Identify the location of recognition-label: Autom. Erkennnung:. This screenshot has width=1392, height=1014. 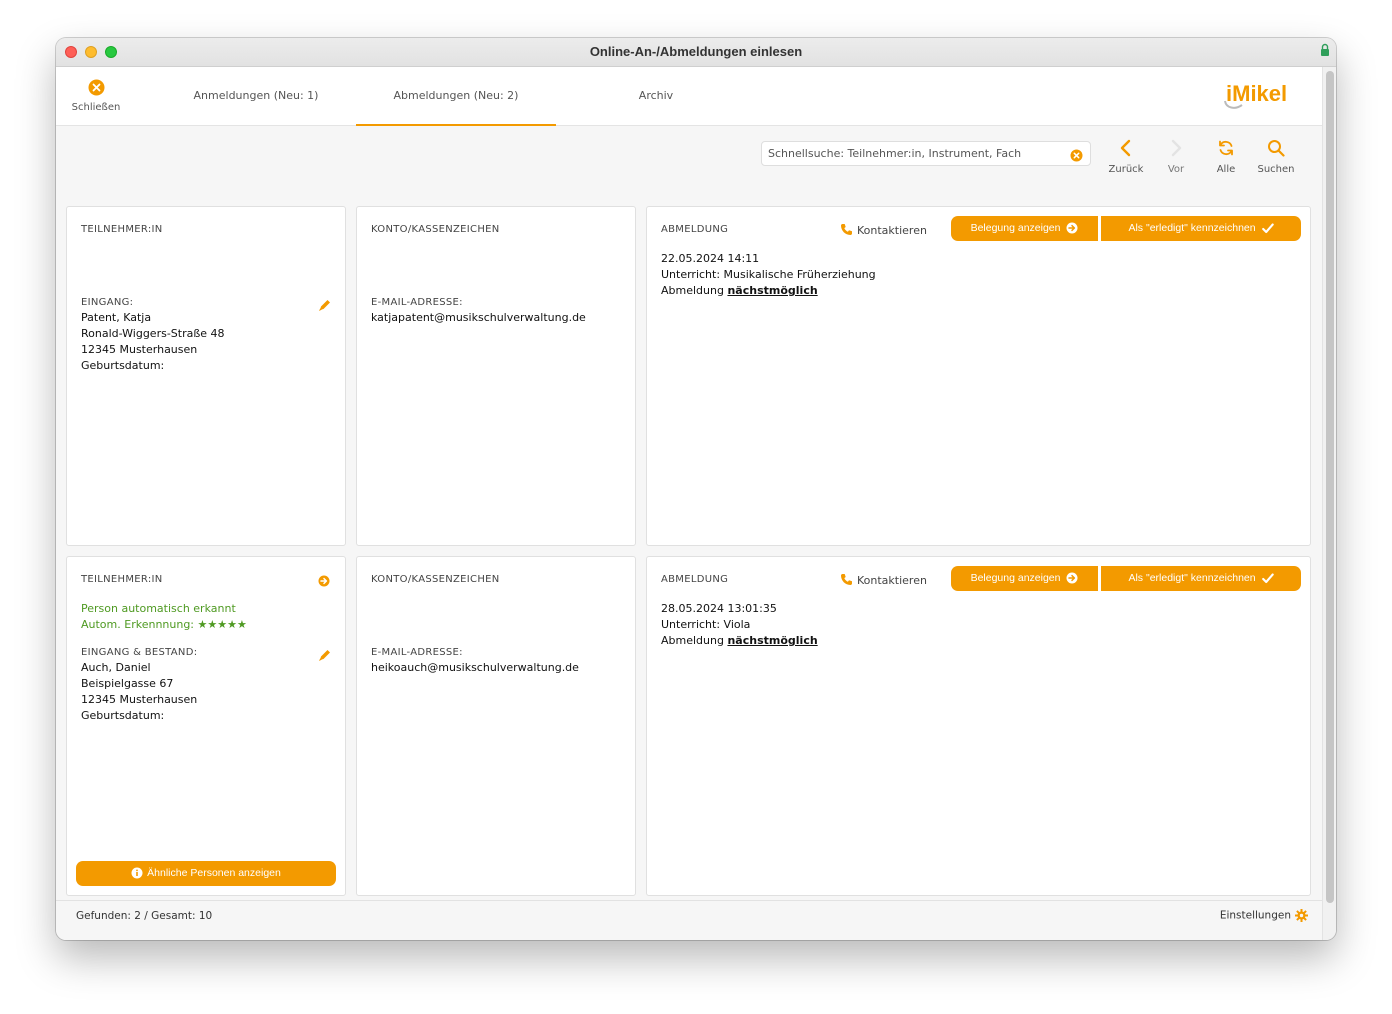
(138, 624).